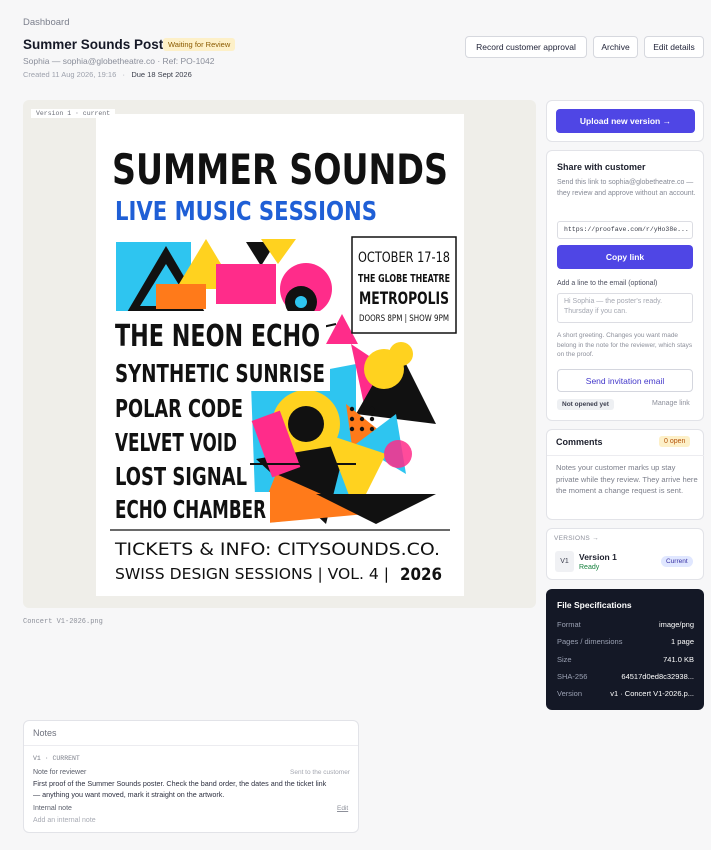 This screenshot has height=850, width=711. What do you see at coordinates (181, 476) in the screenshot?
I see `poster-band-5: LOST SIGNAL` at bounding box center [181, 476].